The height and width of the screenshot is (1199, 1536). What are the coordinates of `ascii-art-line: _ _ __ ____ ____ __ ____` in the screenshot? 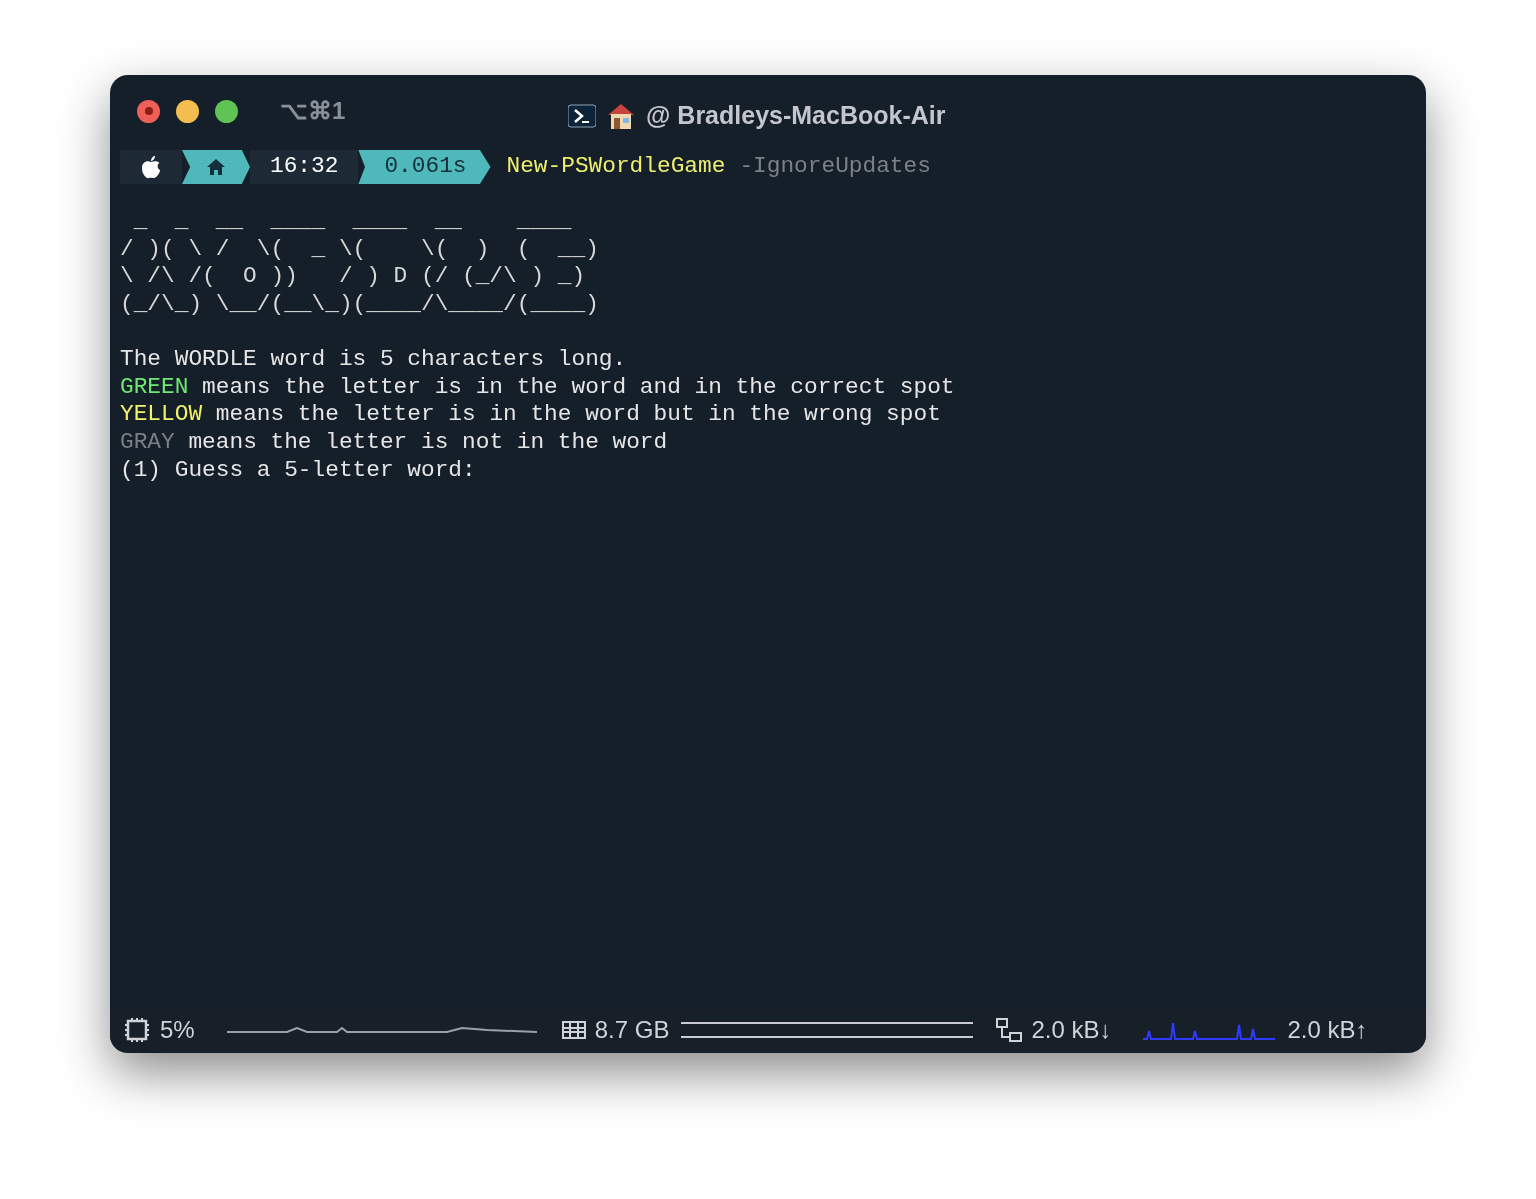 It's located at (352, 222).